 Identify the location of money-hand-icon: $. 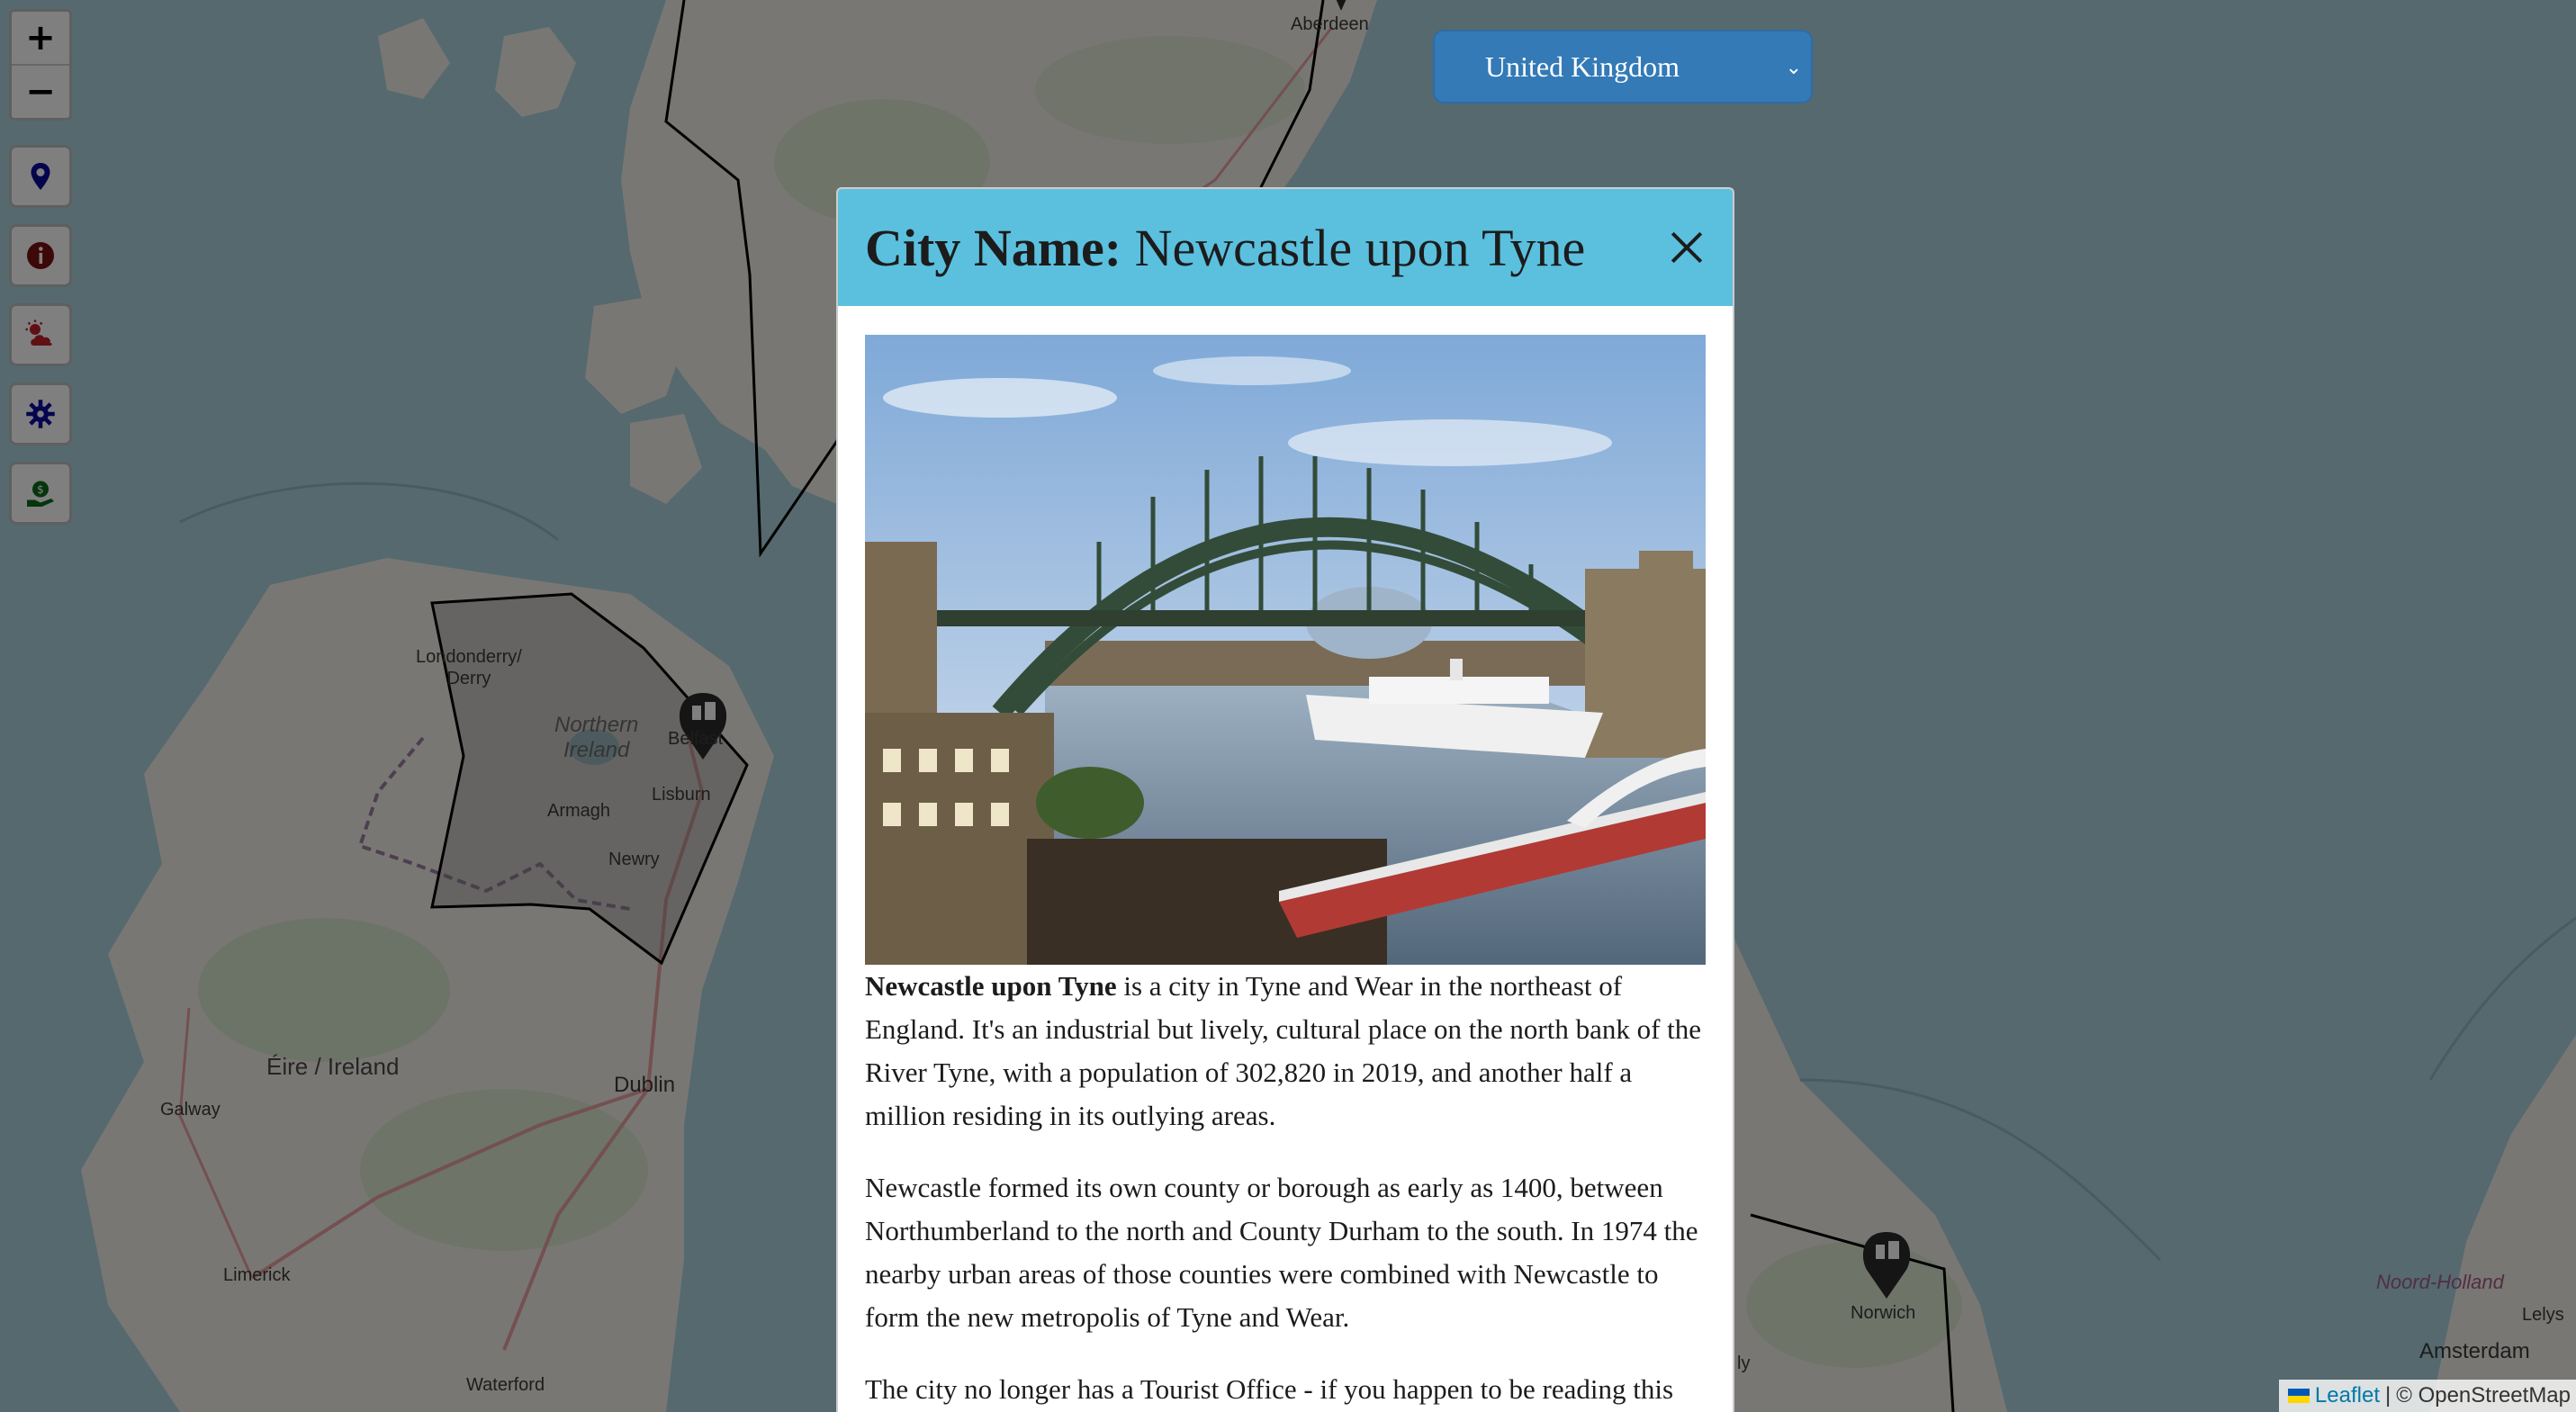
(40, 494).